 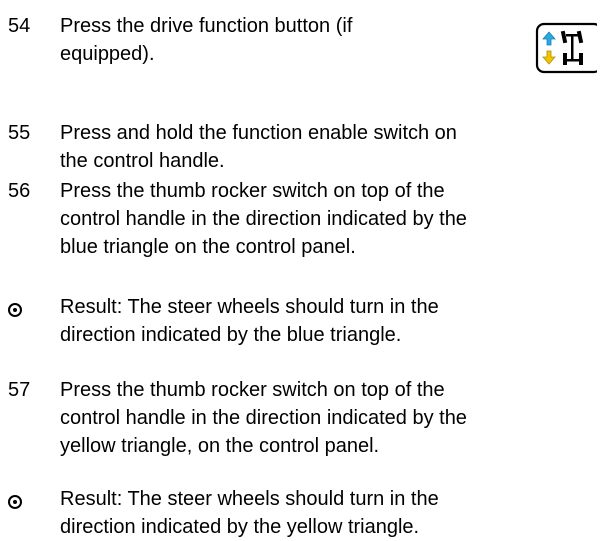 I want to click on step-number: 56, so click(x=19, y=191).